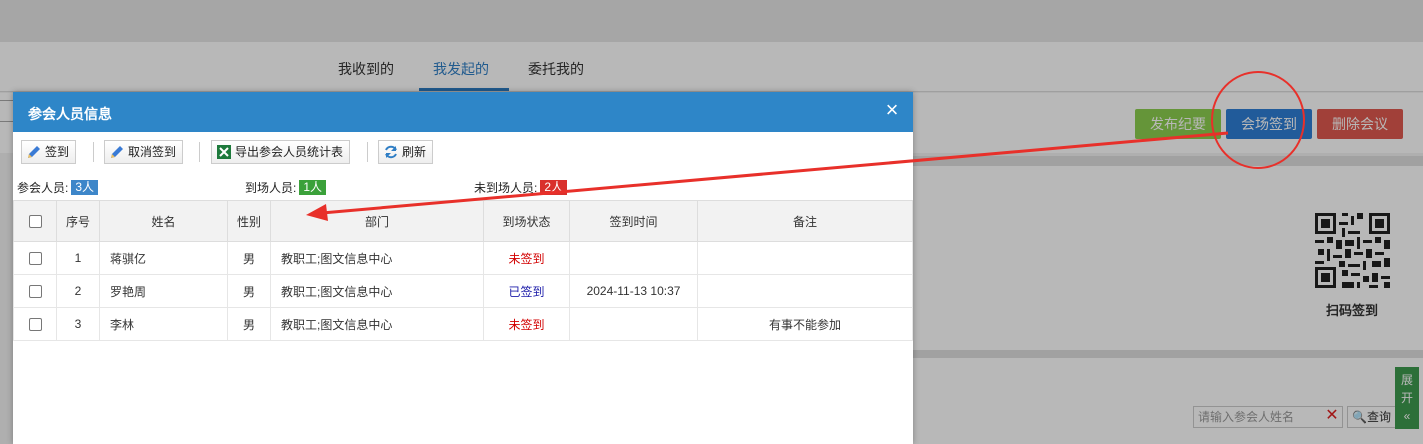 The width and height of the screenshot is (1423, 444). What do you see at coordinates (805, 324) in the screenshot?
I see `remark: 有事不能参加` at bounding box center [805, 324].